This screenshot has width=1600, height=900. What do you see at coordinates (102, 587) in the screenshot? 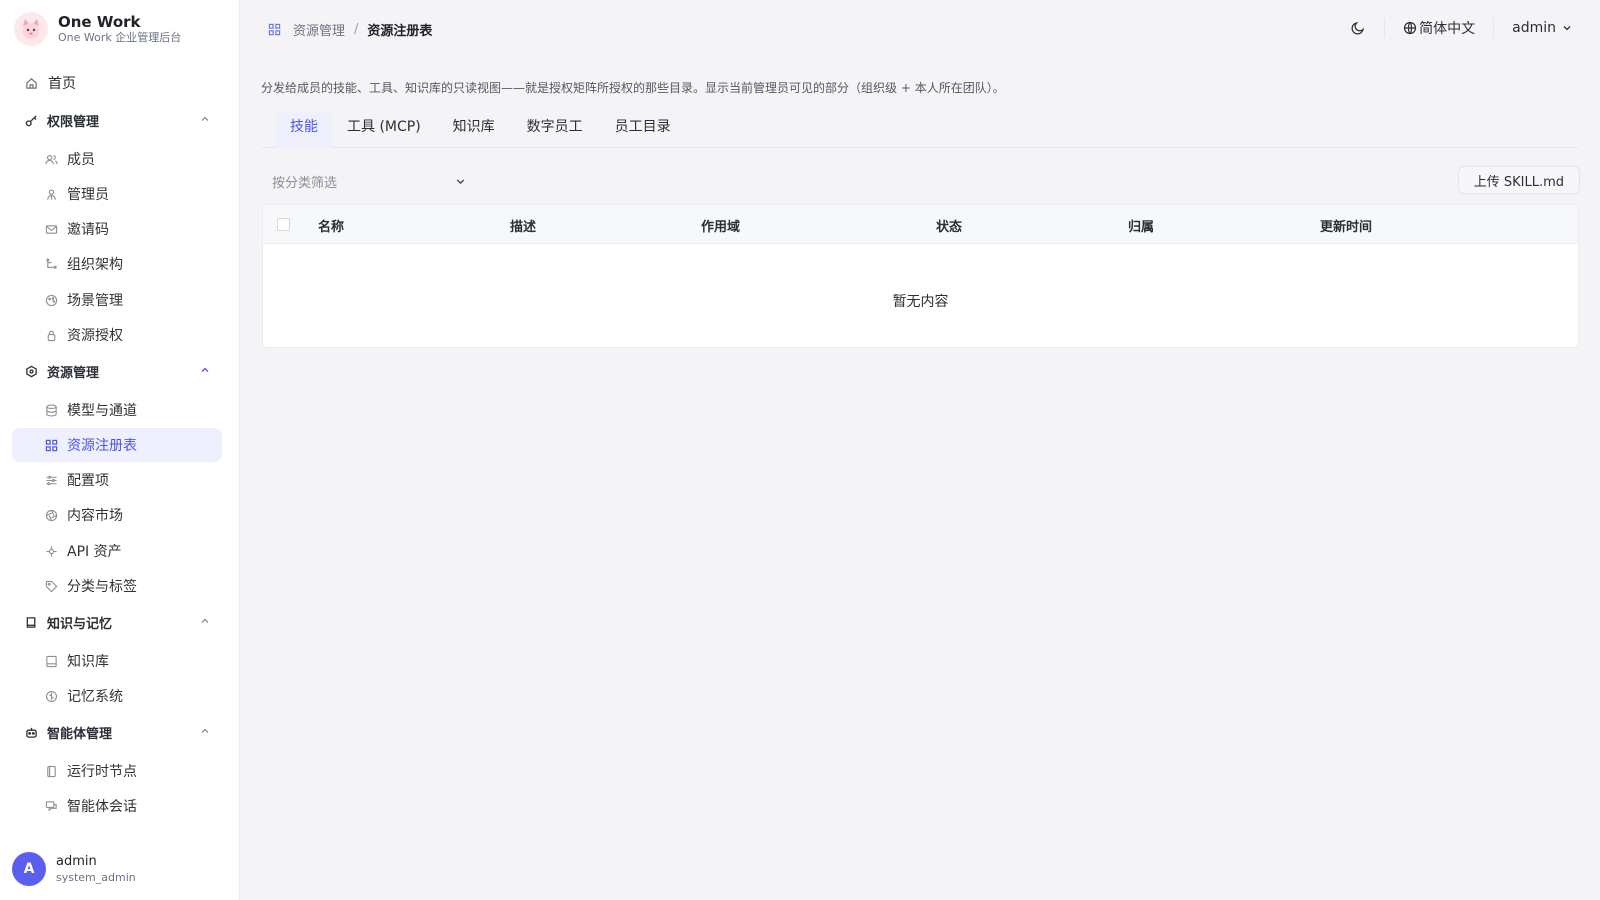
I see `sidebar-item-label: 分类与标签` at bounding box center [102, 587].